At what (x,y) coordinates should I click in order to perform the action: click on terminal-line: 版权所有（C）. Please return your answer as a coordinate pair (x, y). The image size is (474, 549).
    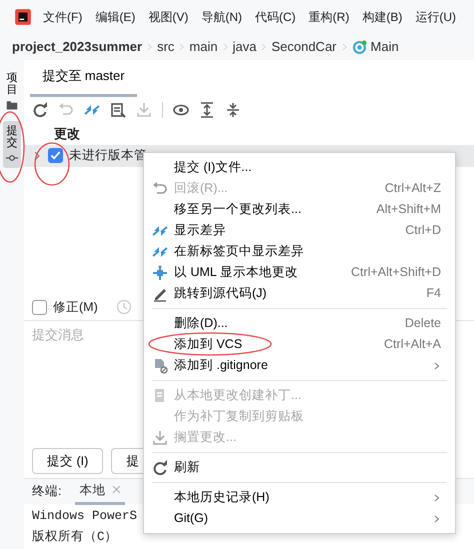
    Looking at the image, I should click on (75, 537).